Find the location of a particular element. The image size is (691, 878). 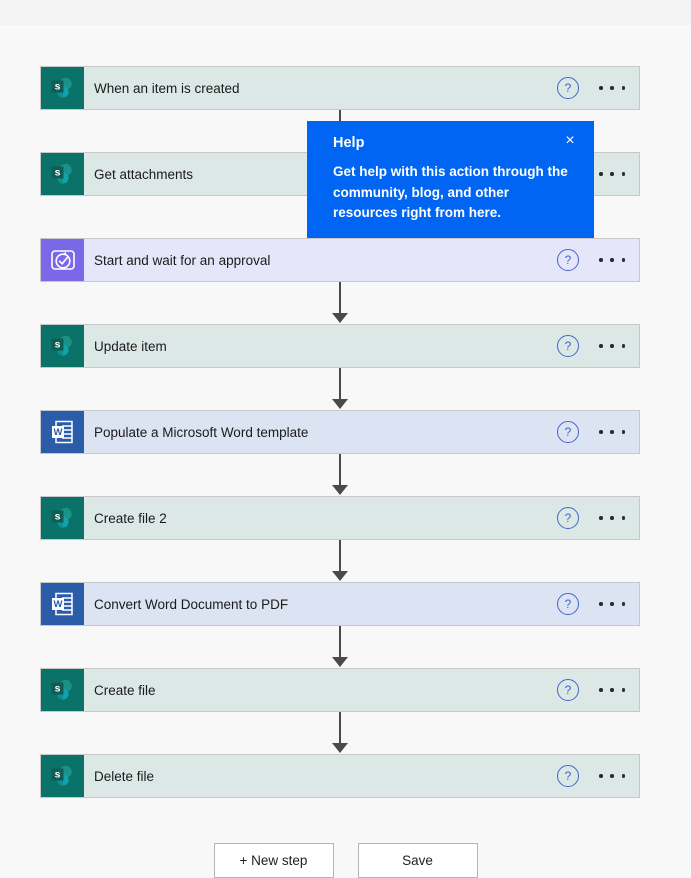

flow-step-card: s Update item? is located at coordinates (340, 346).